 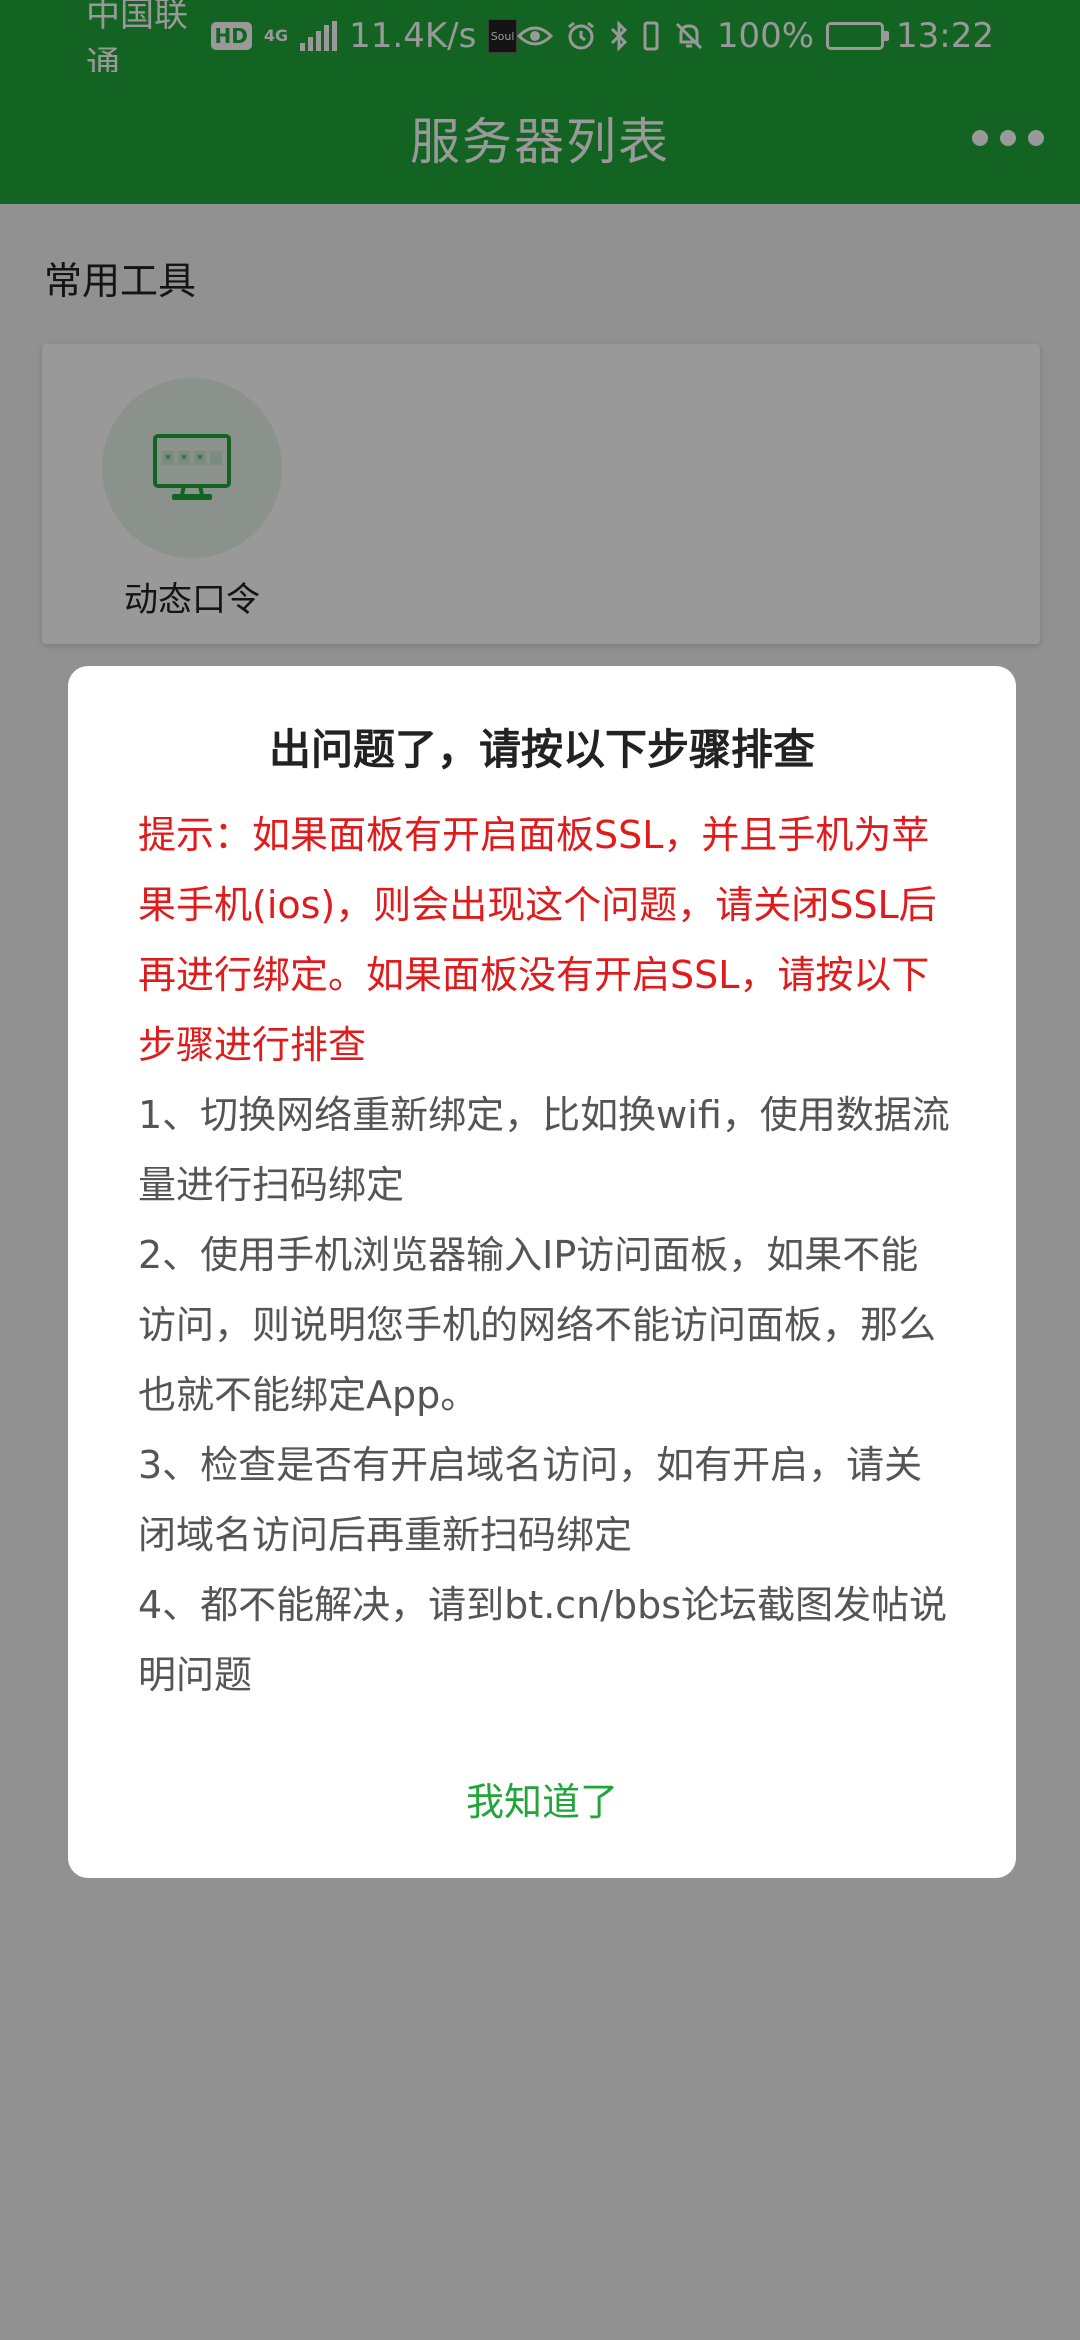 I want to click on dialog-step-3: 3、检查是否有开启域名访问，如有开启，请关闭域名访问后再重新扫码绑定, so click(x=530, y=1500).